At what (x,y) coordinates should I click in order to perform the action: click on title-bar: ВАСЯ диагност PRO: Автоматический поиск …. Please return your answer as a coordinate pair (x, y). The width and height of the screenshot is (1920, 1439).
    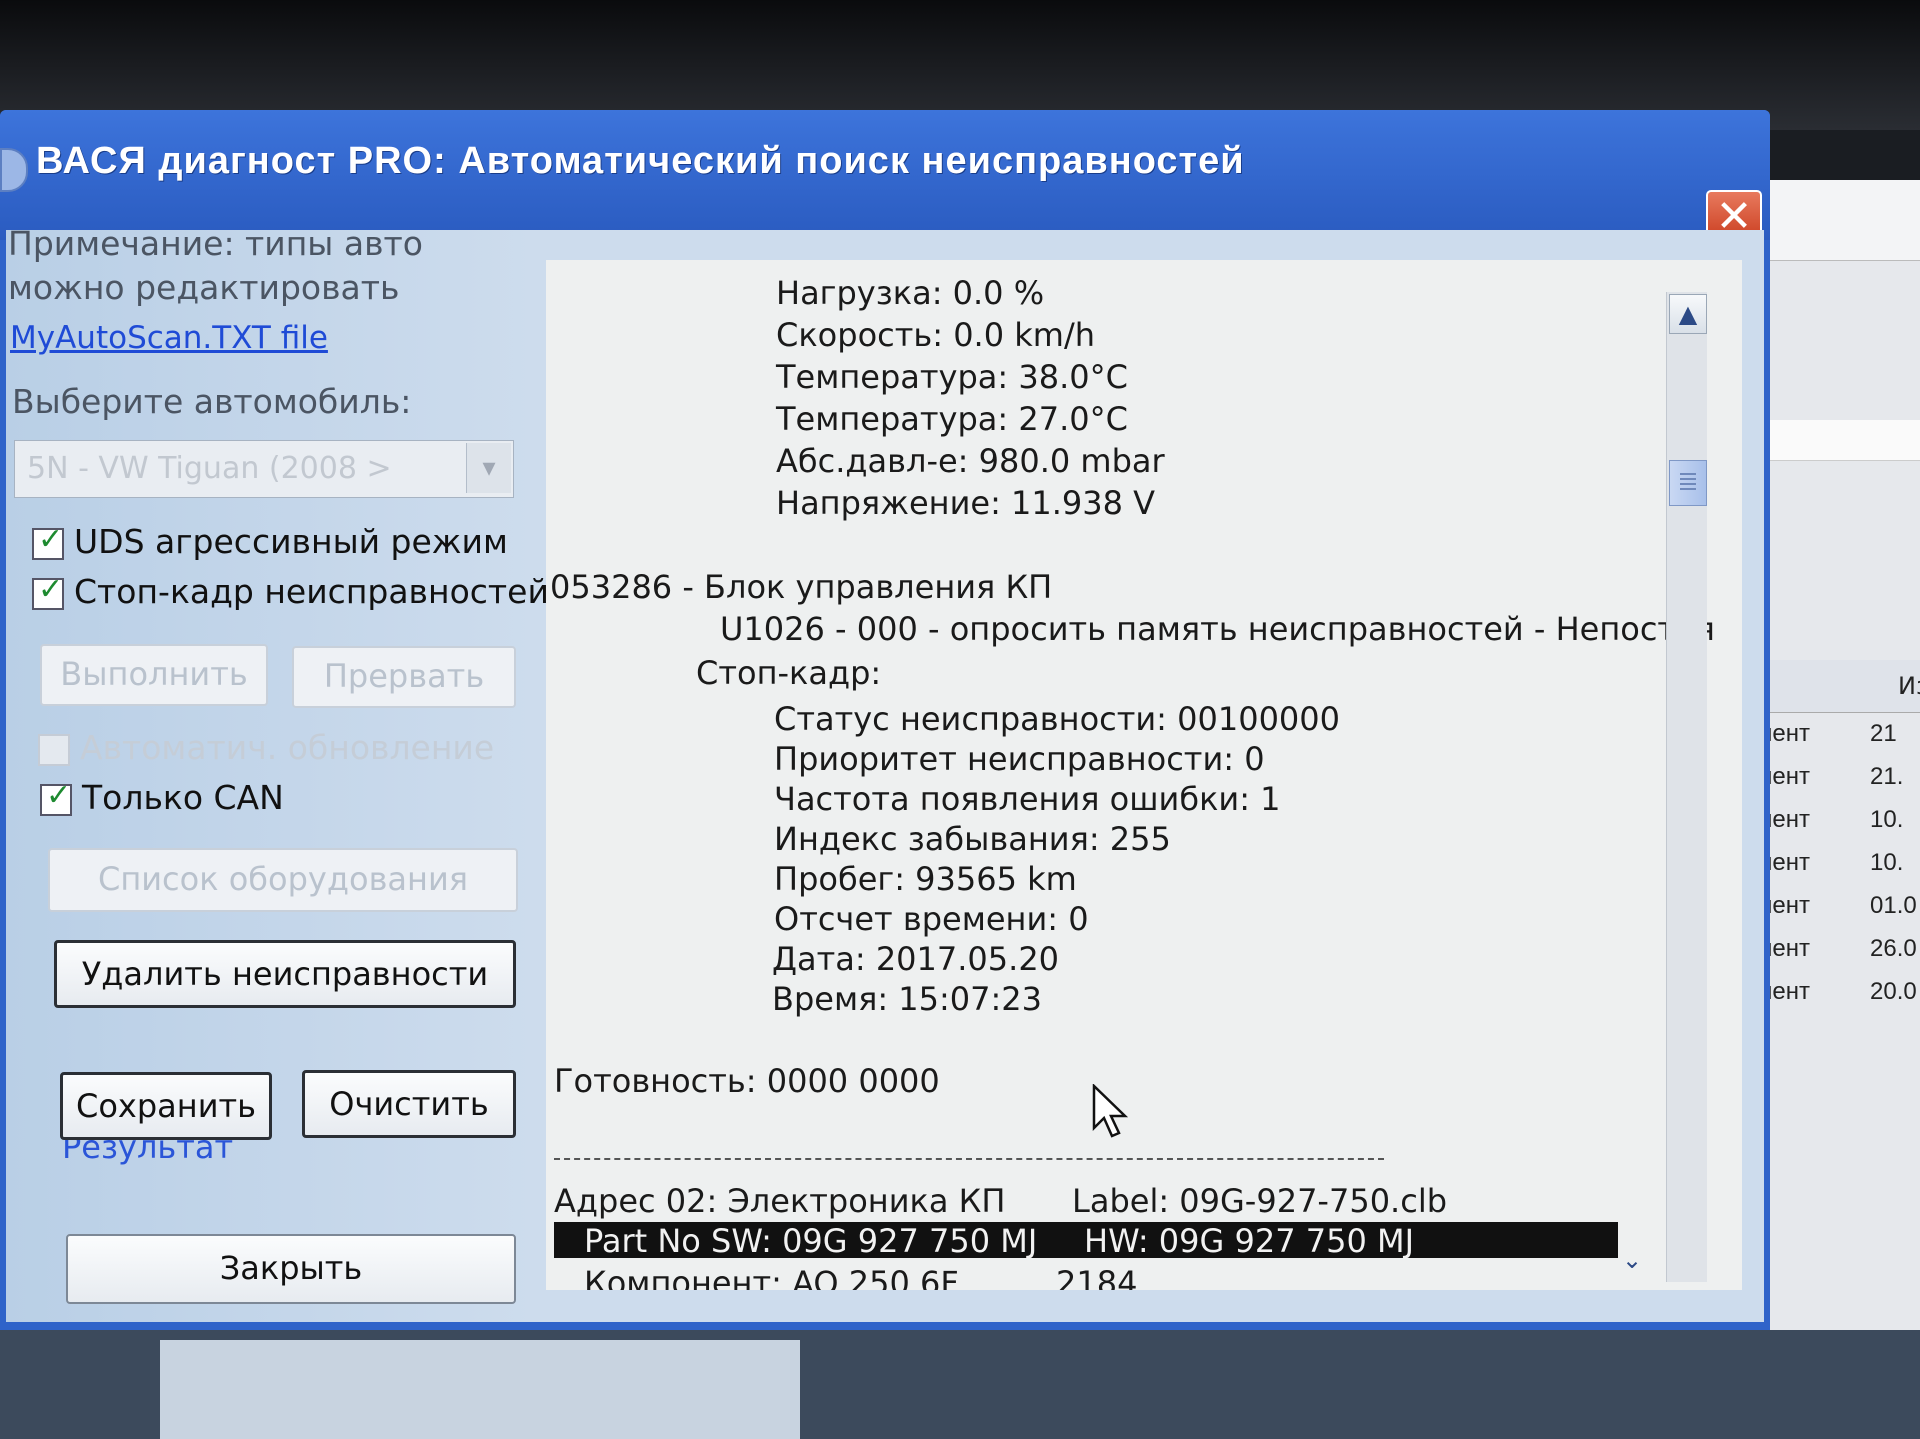
    Looking at the image, I should click on (885, 178).